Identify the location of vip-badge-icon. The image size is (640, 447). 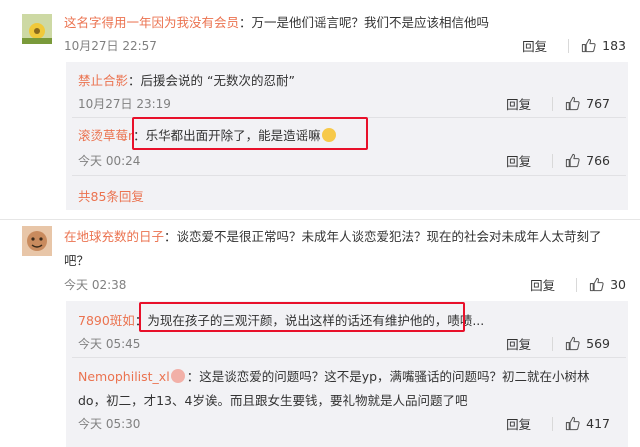
(177, 376).